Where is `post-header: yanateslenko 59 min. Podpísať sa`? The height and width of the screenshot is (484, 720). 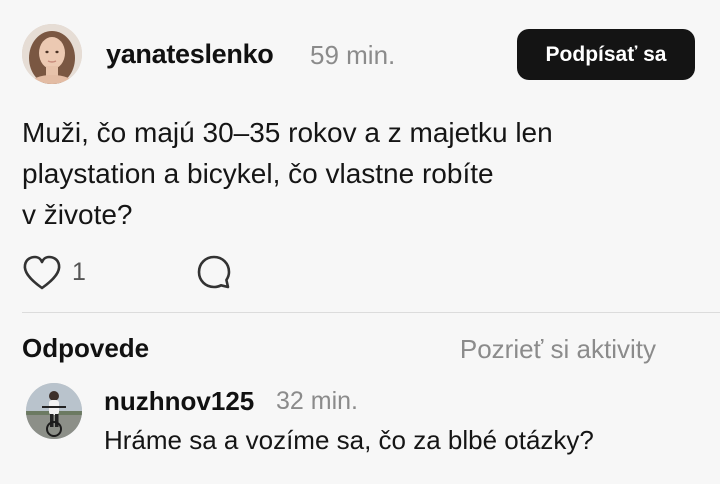 post-header: yanateslenko 59 min. Podpísať sa is located at coordinates (360, 55).